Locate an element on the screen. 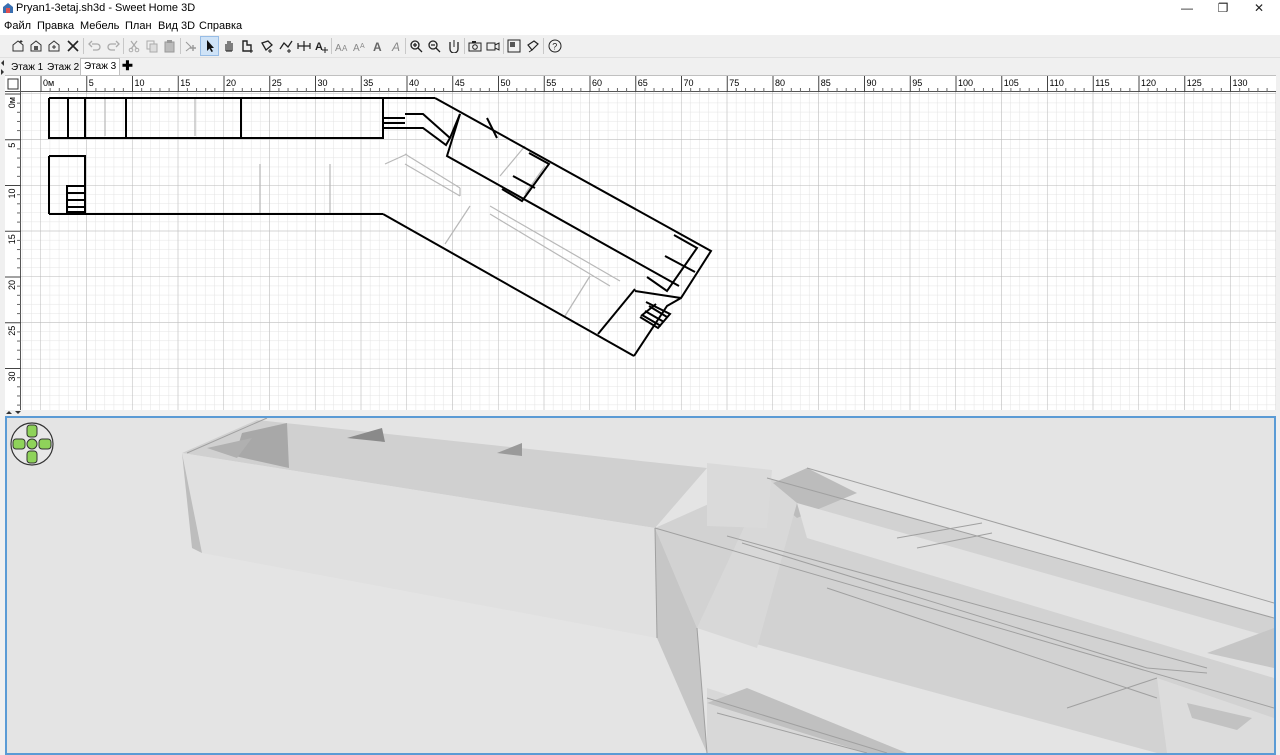 Image resolution: width=1280 pixels, height=755 pixels. menu-edit: Правка is located at coordinates (55, 26).